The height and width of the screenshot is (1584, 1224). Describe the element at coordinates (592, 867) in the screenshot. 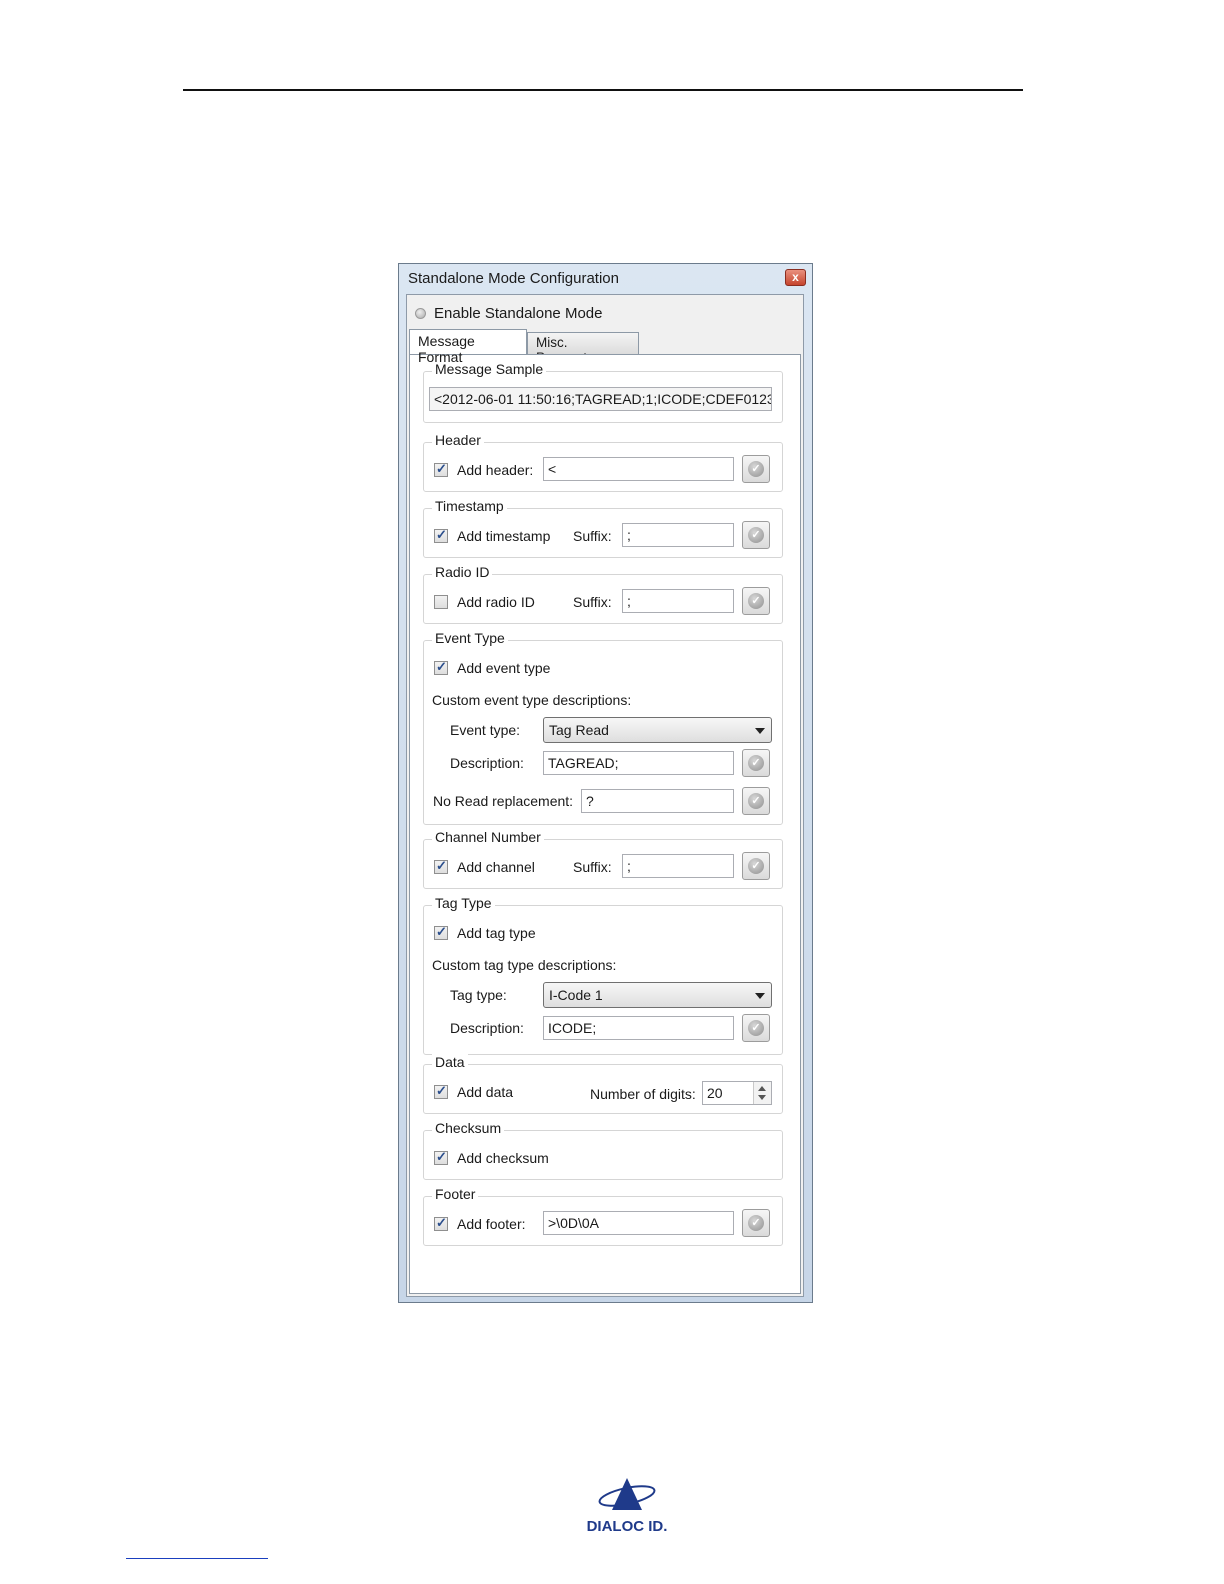

I see `channel-suffix-label: Suffix:` at that location.